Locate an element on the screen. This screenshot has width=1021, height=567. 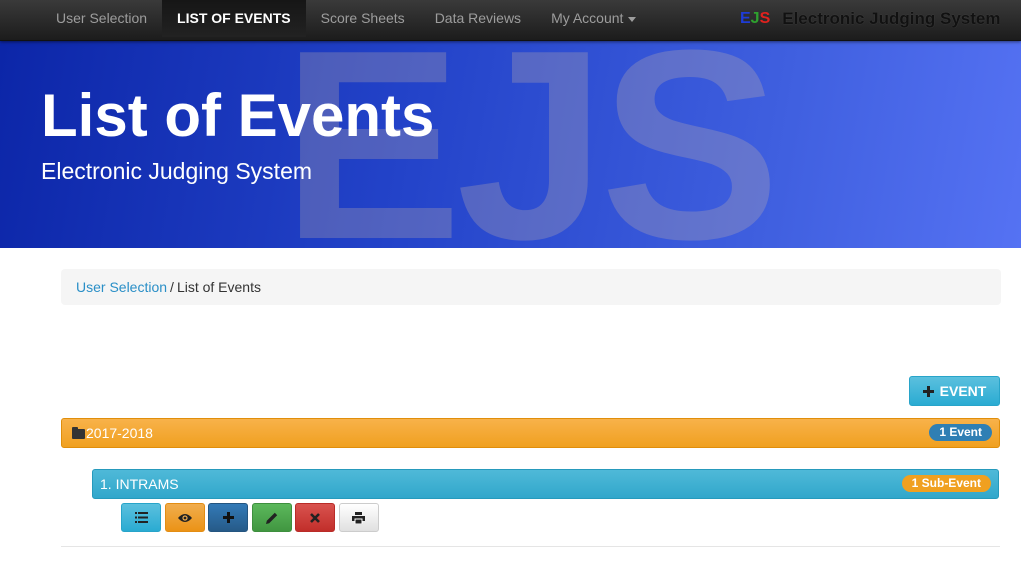
breadcrumb-current: List of Events is located at coordinates (218, 287).